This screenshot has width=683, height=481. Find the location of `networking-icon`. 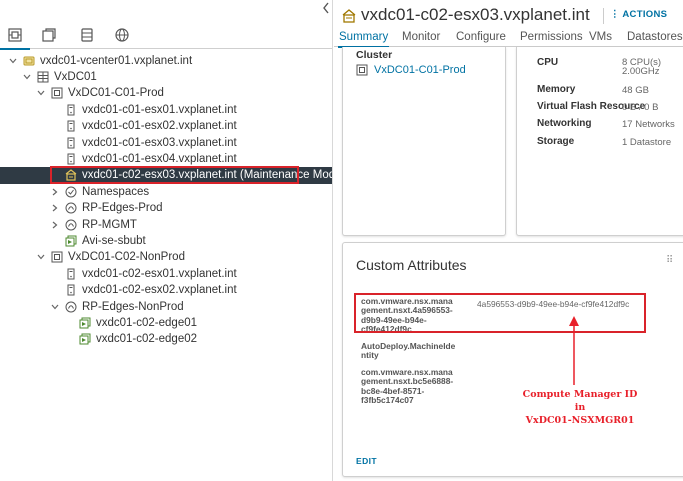

networking-icon is located at coordinates (122, 35).